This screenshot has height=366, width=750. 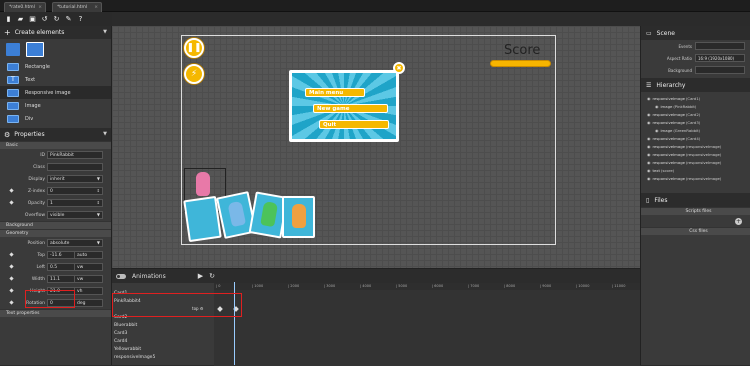 What do you see at coordinates (8, 19) in the screenshot?
I see `new-file-icon: ▮` at bounding box center [8, 19].